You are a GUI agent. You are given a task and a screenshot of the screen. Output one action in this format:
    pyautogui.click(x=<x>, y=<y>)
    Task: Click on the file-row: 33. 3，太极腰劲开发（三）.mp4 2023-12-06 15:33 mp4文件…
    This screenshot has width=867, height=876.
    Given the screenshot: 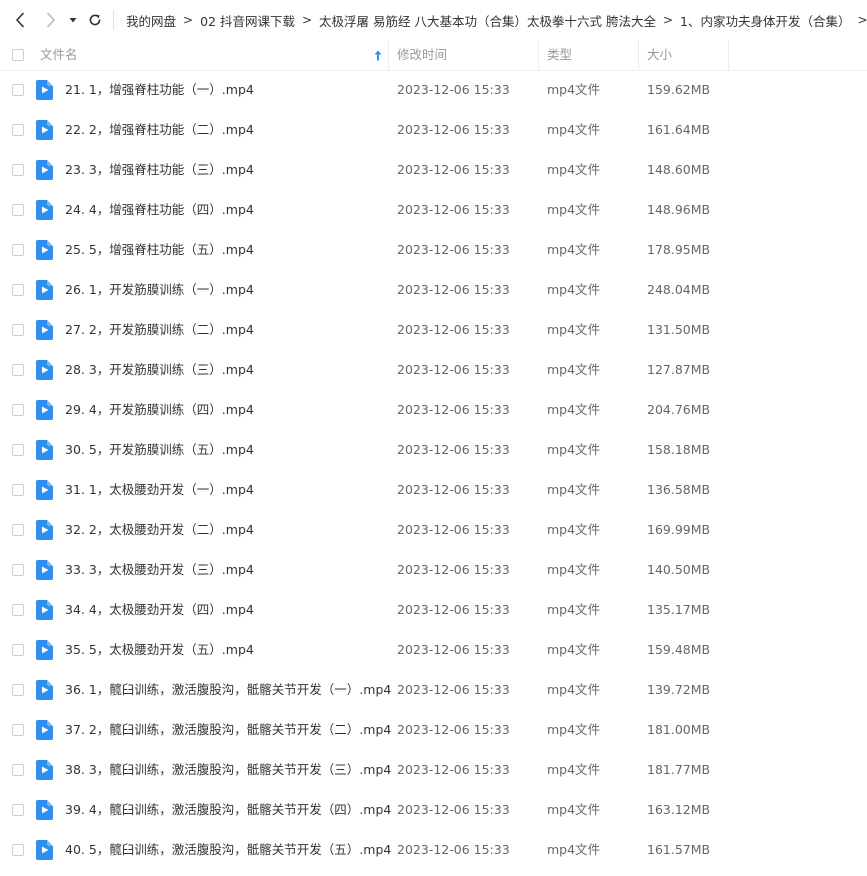 What is the action you would take?
    pyautogui.click(x=433, y=570)
    